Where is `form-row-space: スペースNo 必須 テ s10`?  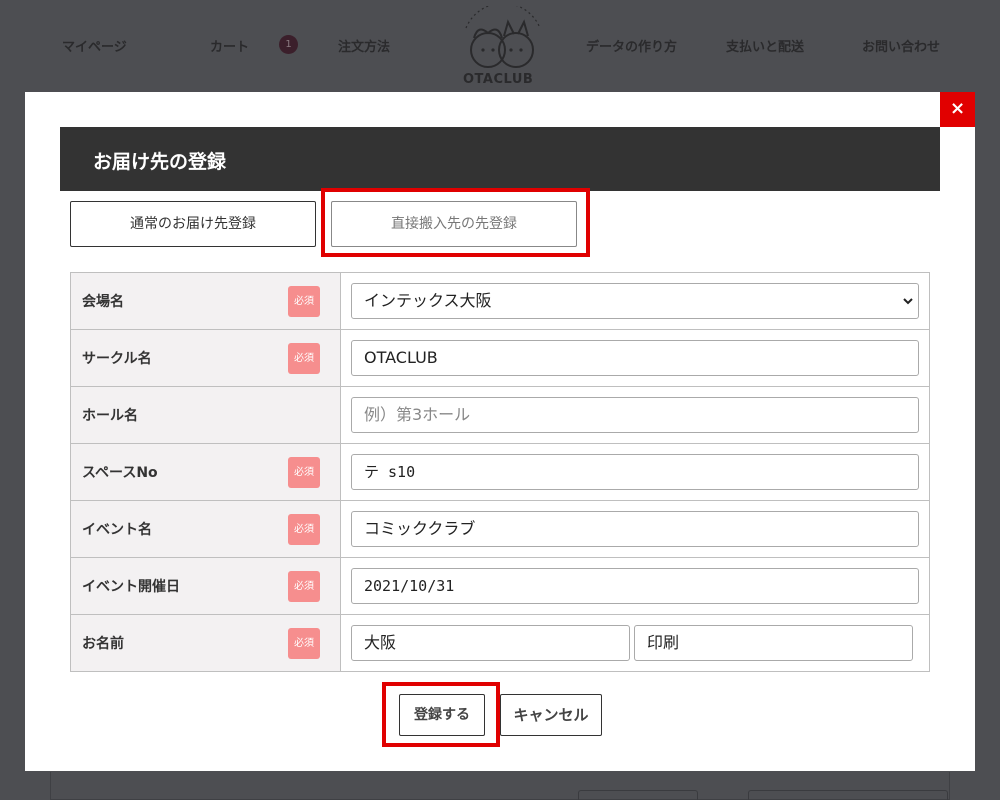
form-row-space: スペースNo 必須 テ s10 is located at coordinates (500, 472).